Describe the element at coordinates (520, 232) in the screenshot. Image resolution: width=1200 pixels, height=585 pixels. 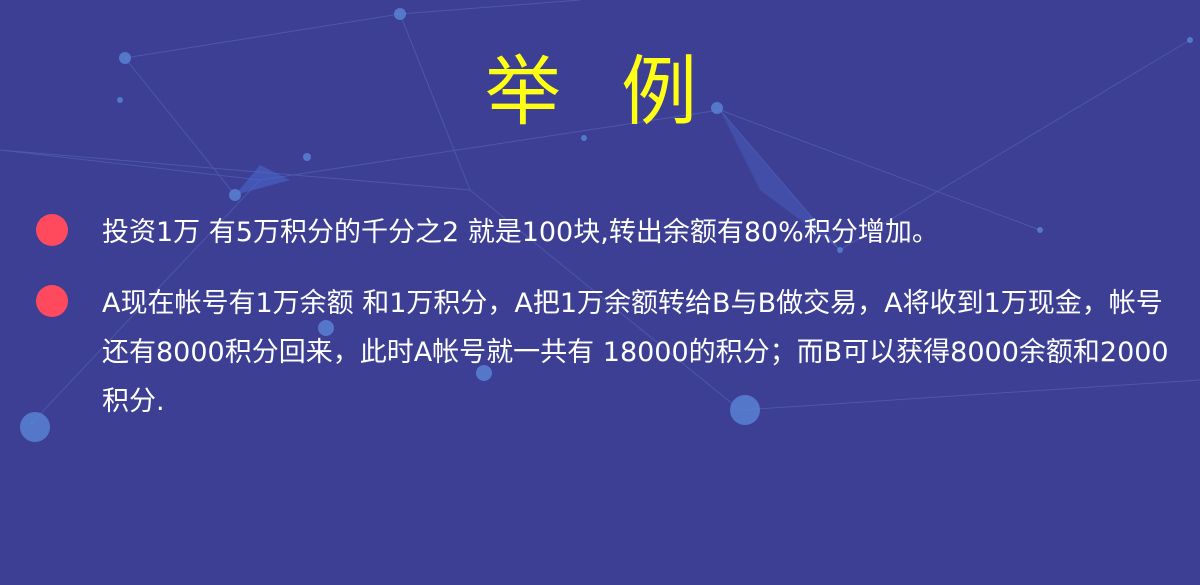
I see `bullet-text: 投资1万 有5万积分的千分之2 就是100块,转出余额有80%积分增加。` at that location.